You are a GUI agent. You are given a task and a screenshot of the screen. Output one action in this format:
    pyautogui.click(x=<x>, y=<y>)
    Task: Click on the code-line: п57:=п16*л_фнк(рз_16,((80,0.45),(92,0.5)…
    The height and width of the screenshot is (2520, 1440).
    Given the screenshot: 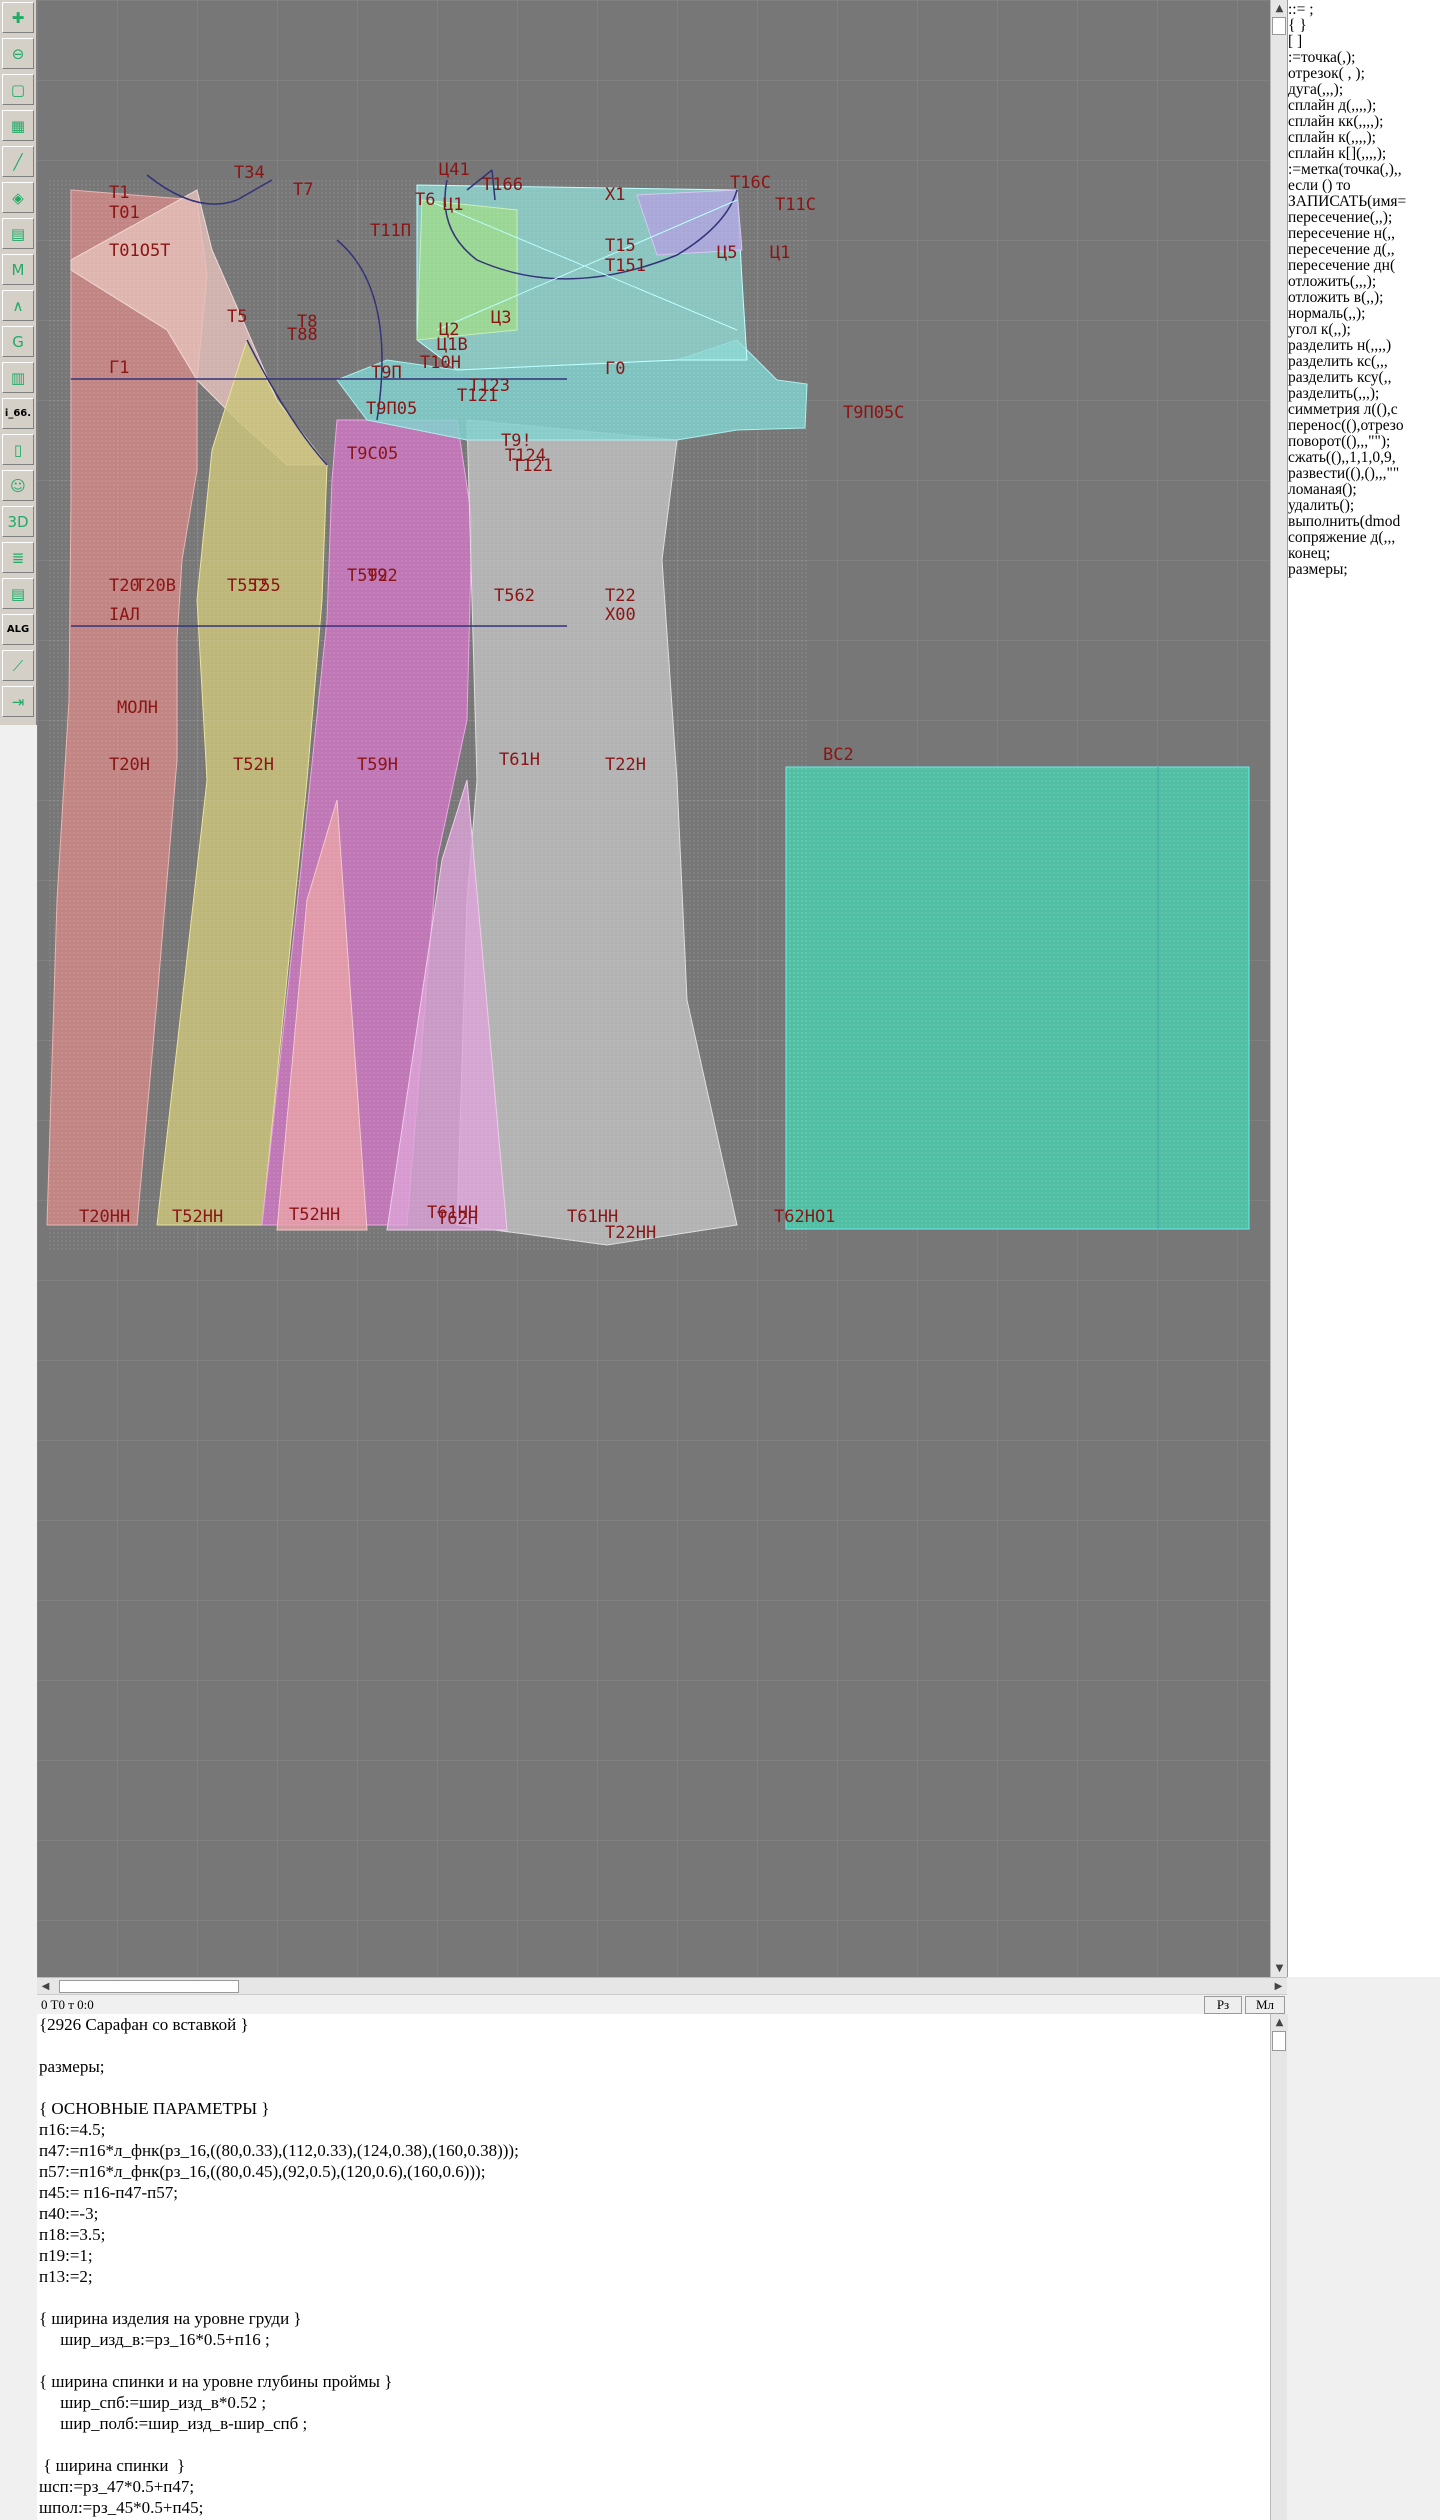 What is the action you would take?
    pyautogui.click(x=262, y=2172)
    